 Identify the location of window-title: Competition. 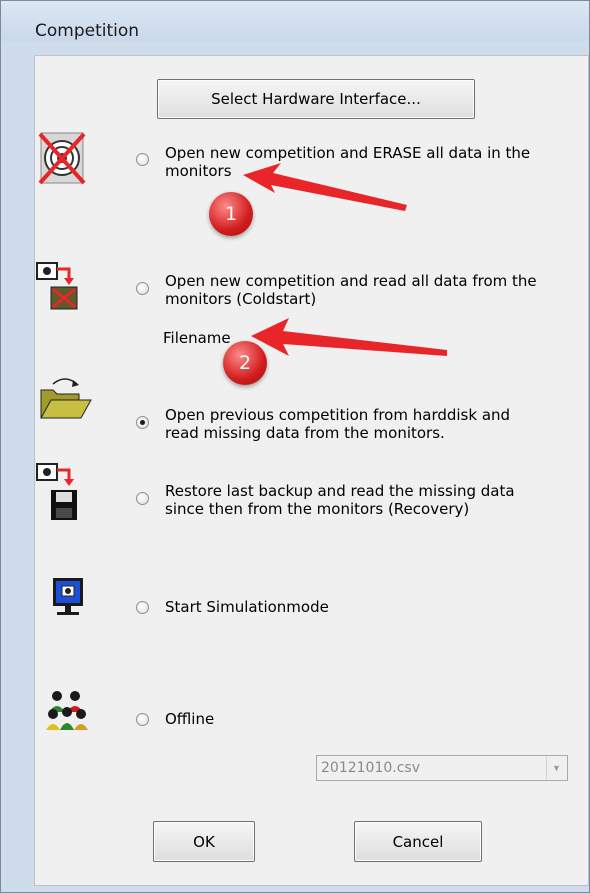
(87, 31).